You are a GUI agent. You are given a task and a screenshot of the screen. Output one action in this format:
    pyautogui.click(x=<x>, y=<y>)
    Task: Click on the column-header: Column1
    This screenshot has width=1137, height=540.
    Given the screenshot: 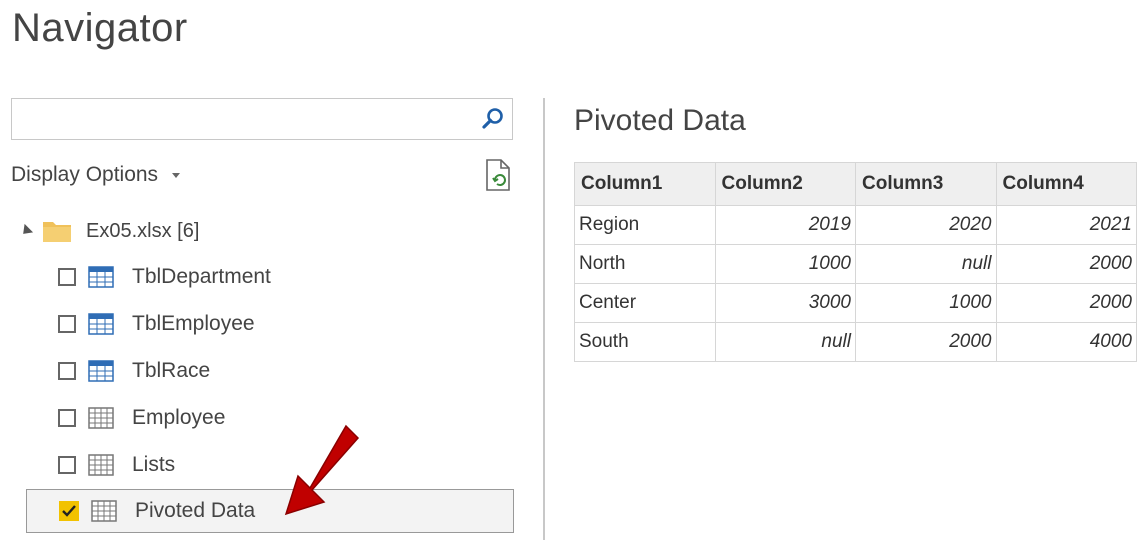 What is the action you would take?
    pyautogui.click(x=645, y=184)
    